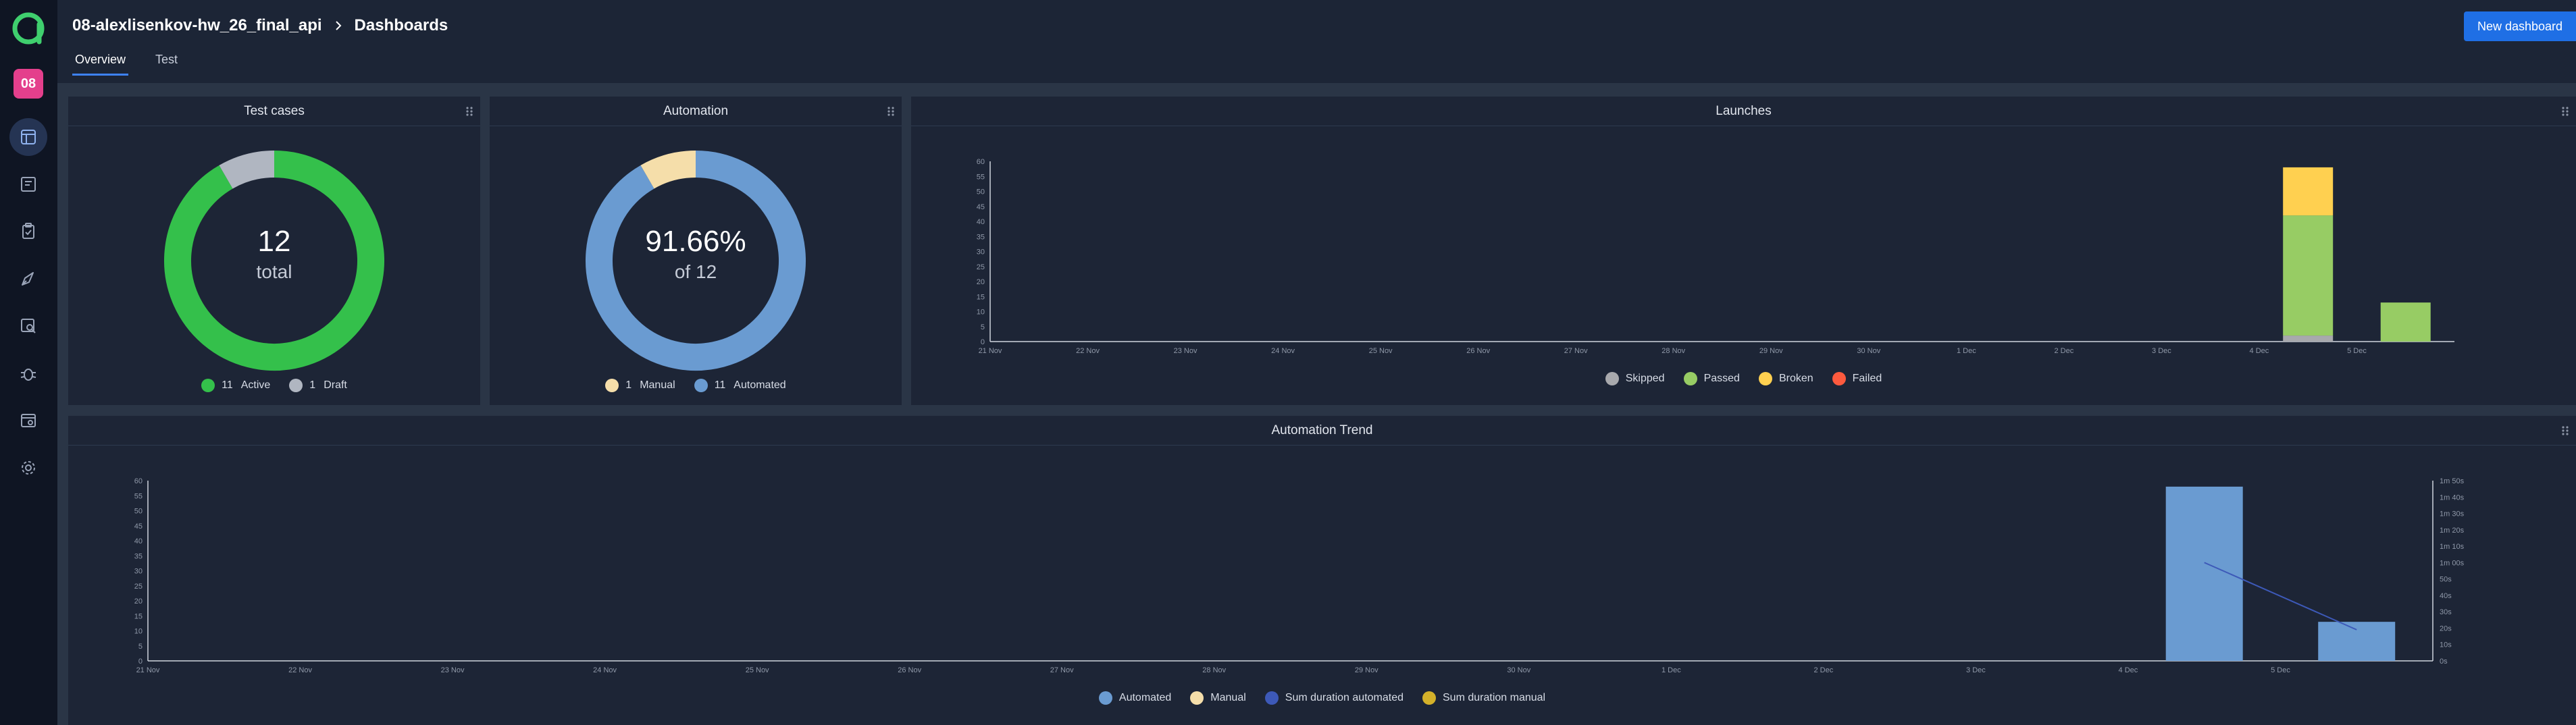 The width and height of the screenshot is (2576, 725). What do you see at coordinates (2308, 192) in the screenshot?
I see `bar-segment-broken` at bounding box center [2308, 192].